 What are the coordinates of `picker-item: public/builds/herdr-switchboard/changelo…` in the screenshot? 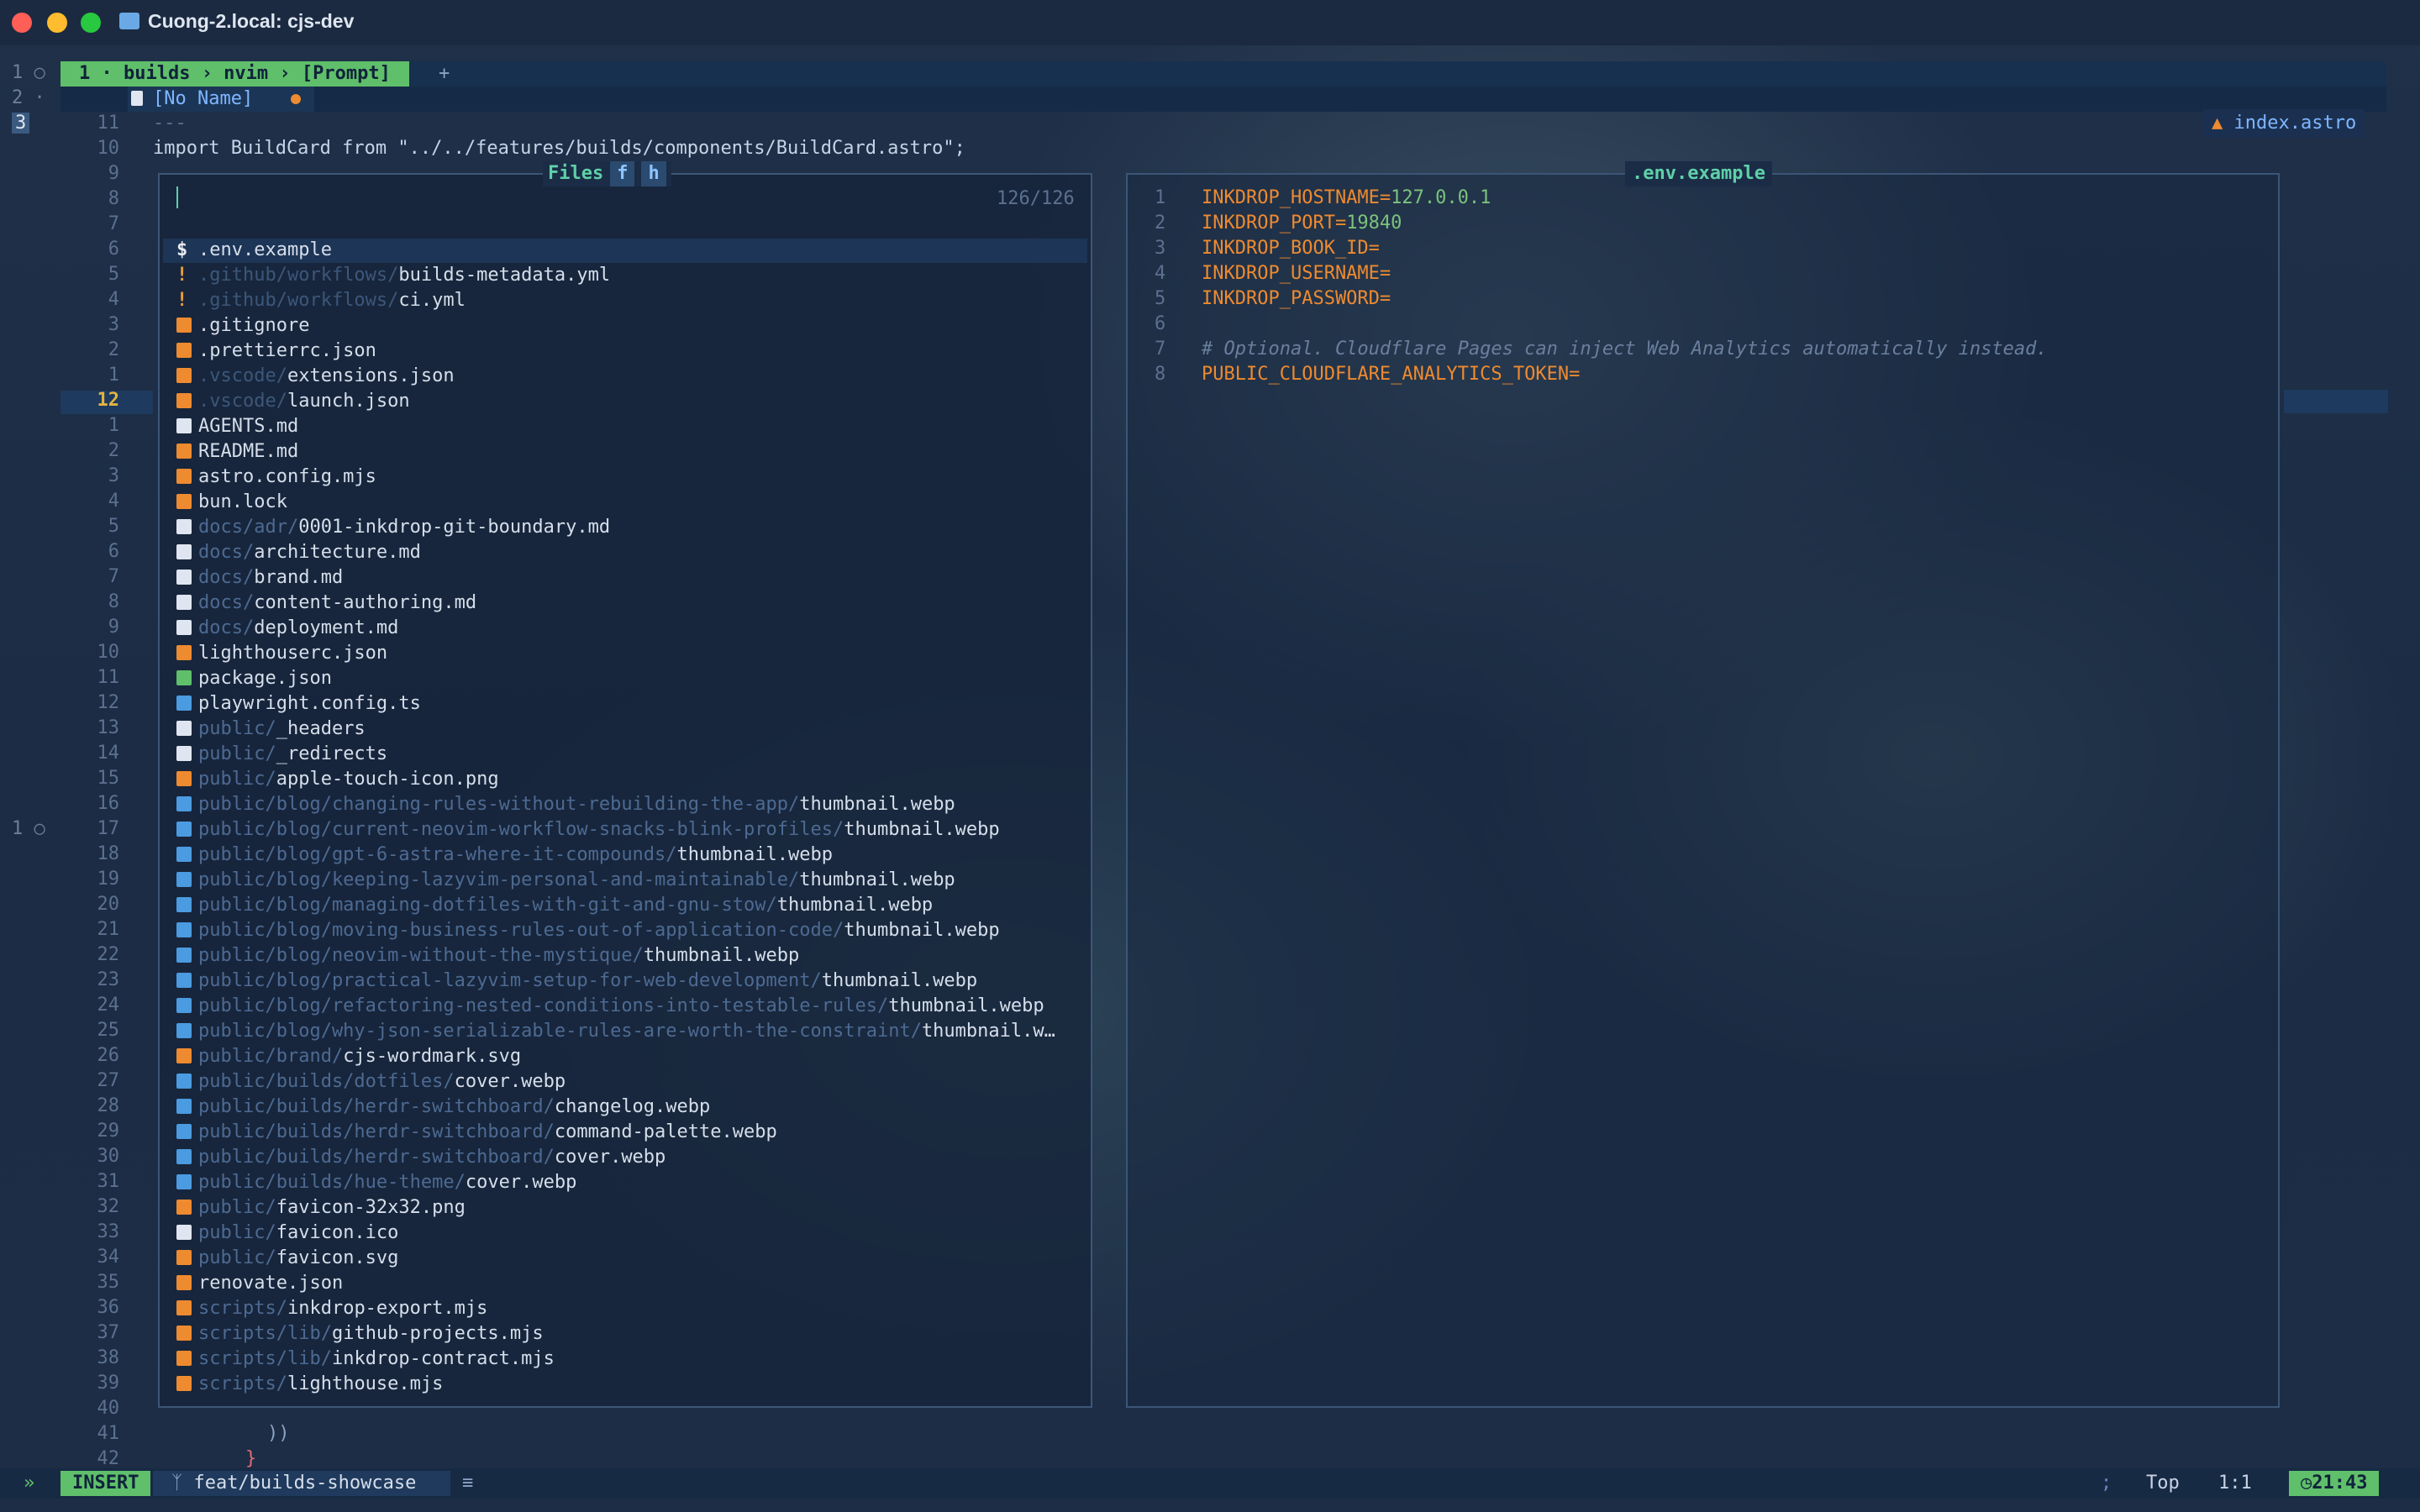 It's located at (443, 1107).